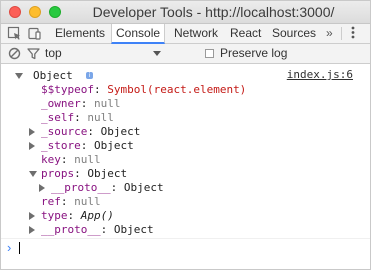  What do you see at coordinates (213, 12) in the screenshot?
I see `window-title: Developer Tools - http://localhost:3000/` at bounding box center [213, 12].